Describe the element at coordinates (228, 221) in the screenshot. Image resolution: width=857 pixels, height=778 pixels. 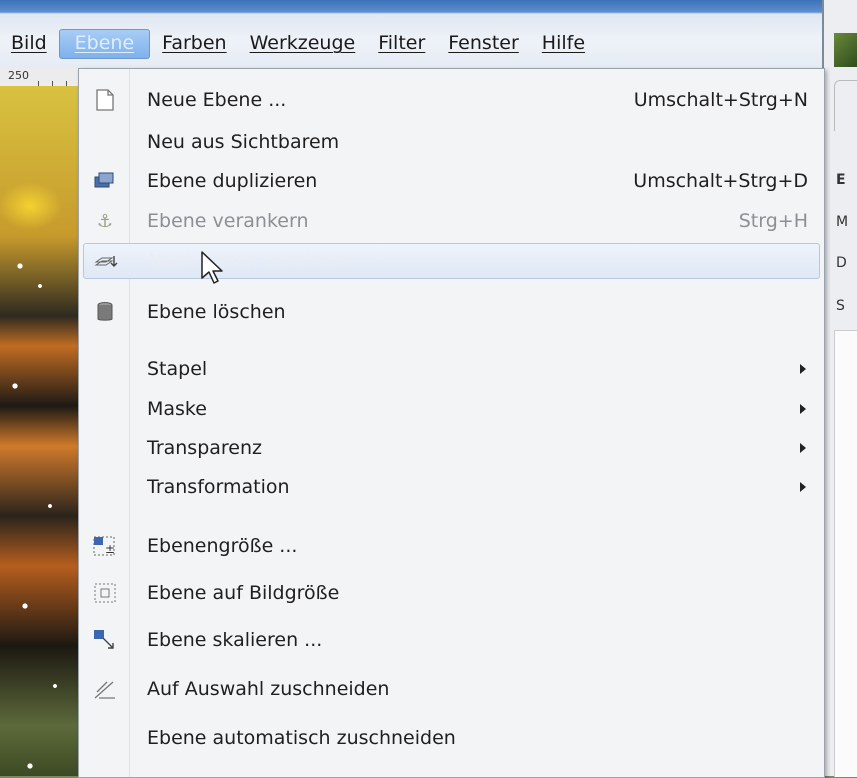
I see `menu-item-label: Ebene verankern` at that location.